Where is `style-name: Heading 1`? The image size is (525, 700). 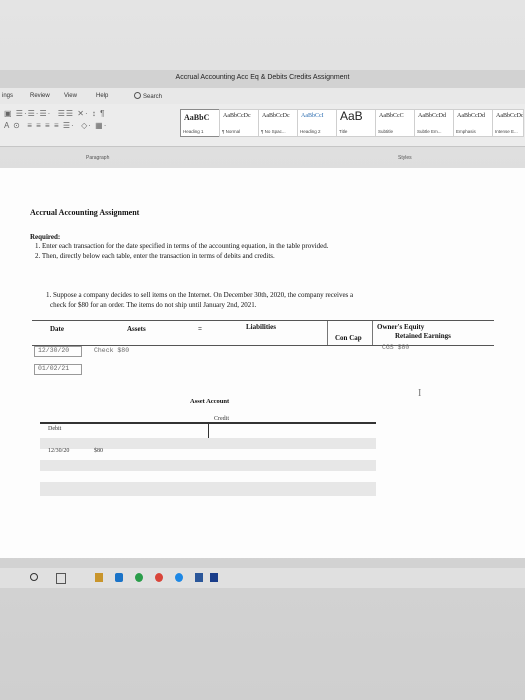 style-name: Heading 1 is located at coordinates (193, 131).